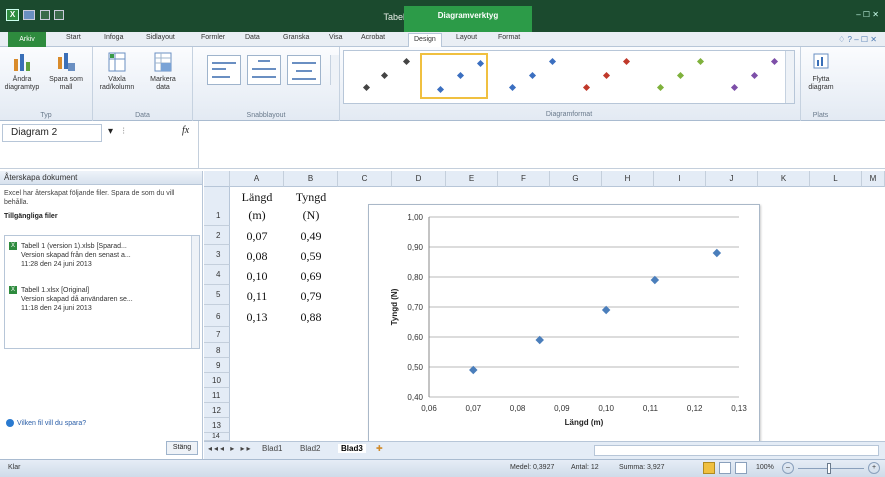  I want to click on window-controls: – ☐ ✕, so click(867, 14).